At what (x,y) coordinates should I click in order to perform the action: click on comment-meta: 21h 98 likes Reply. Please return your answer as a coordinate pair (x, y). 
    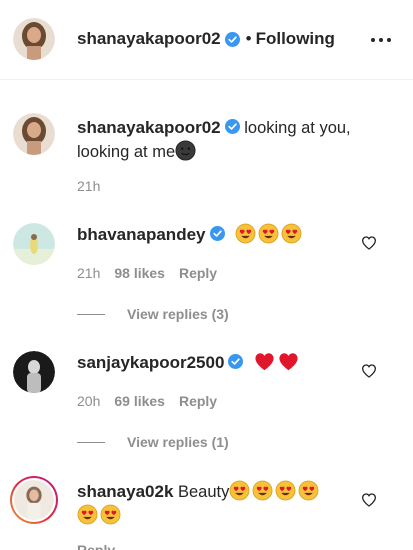
    Looking at the image, I should click on (147, 273).